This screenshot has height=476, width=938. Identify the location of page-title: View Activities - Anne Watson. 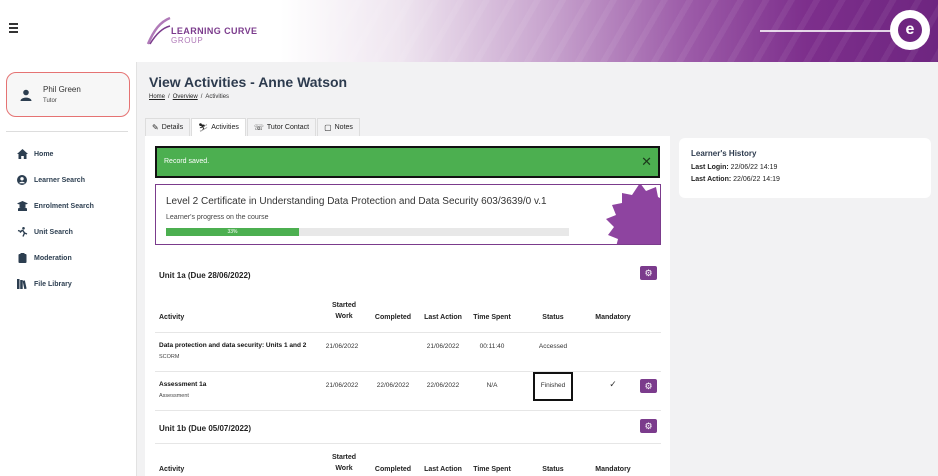
(248, 82).